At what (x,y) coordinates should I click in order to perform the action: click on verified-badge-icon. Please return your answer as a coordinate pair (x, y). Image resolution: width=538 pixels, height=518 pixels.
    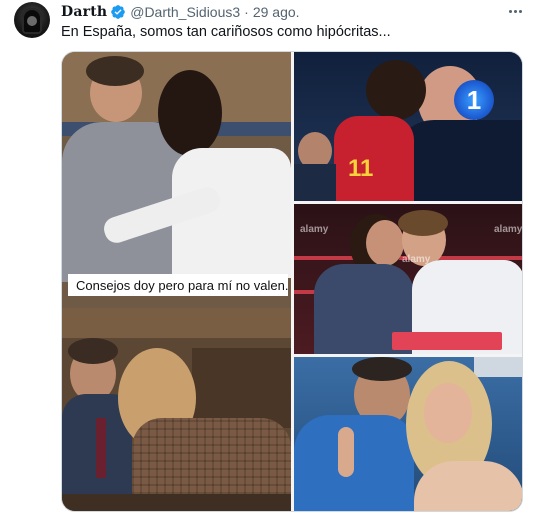
    Looking at the image, I should click on (118, 12).